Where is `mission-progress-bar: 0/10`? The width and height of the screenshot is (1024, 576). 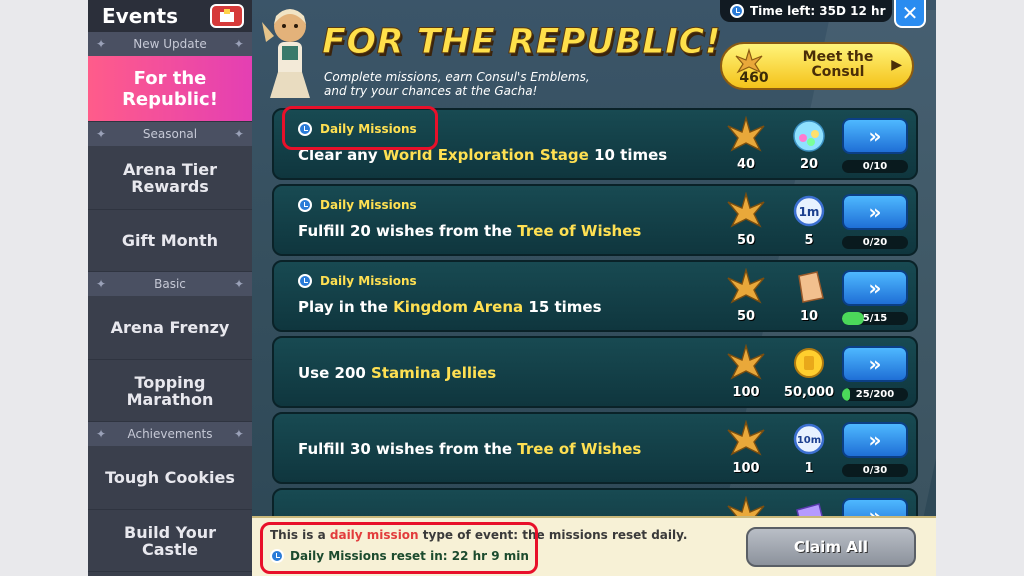
mission-progress-bar: 0/10 is located at coordinates (875, 166).